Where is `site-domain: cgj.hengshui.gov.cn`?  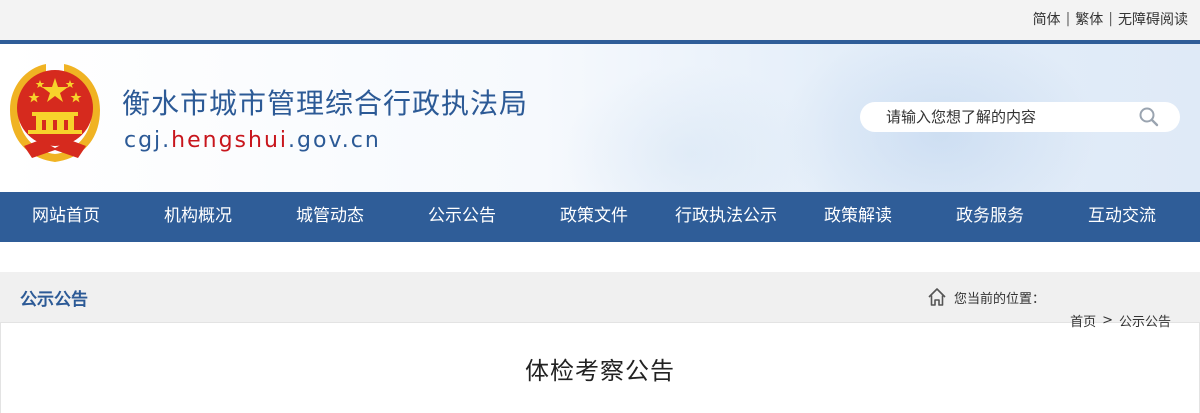 site-domain: cgj.hengshui.gov.cn is located at coordinates (252, 140).